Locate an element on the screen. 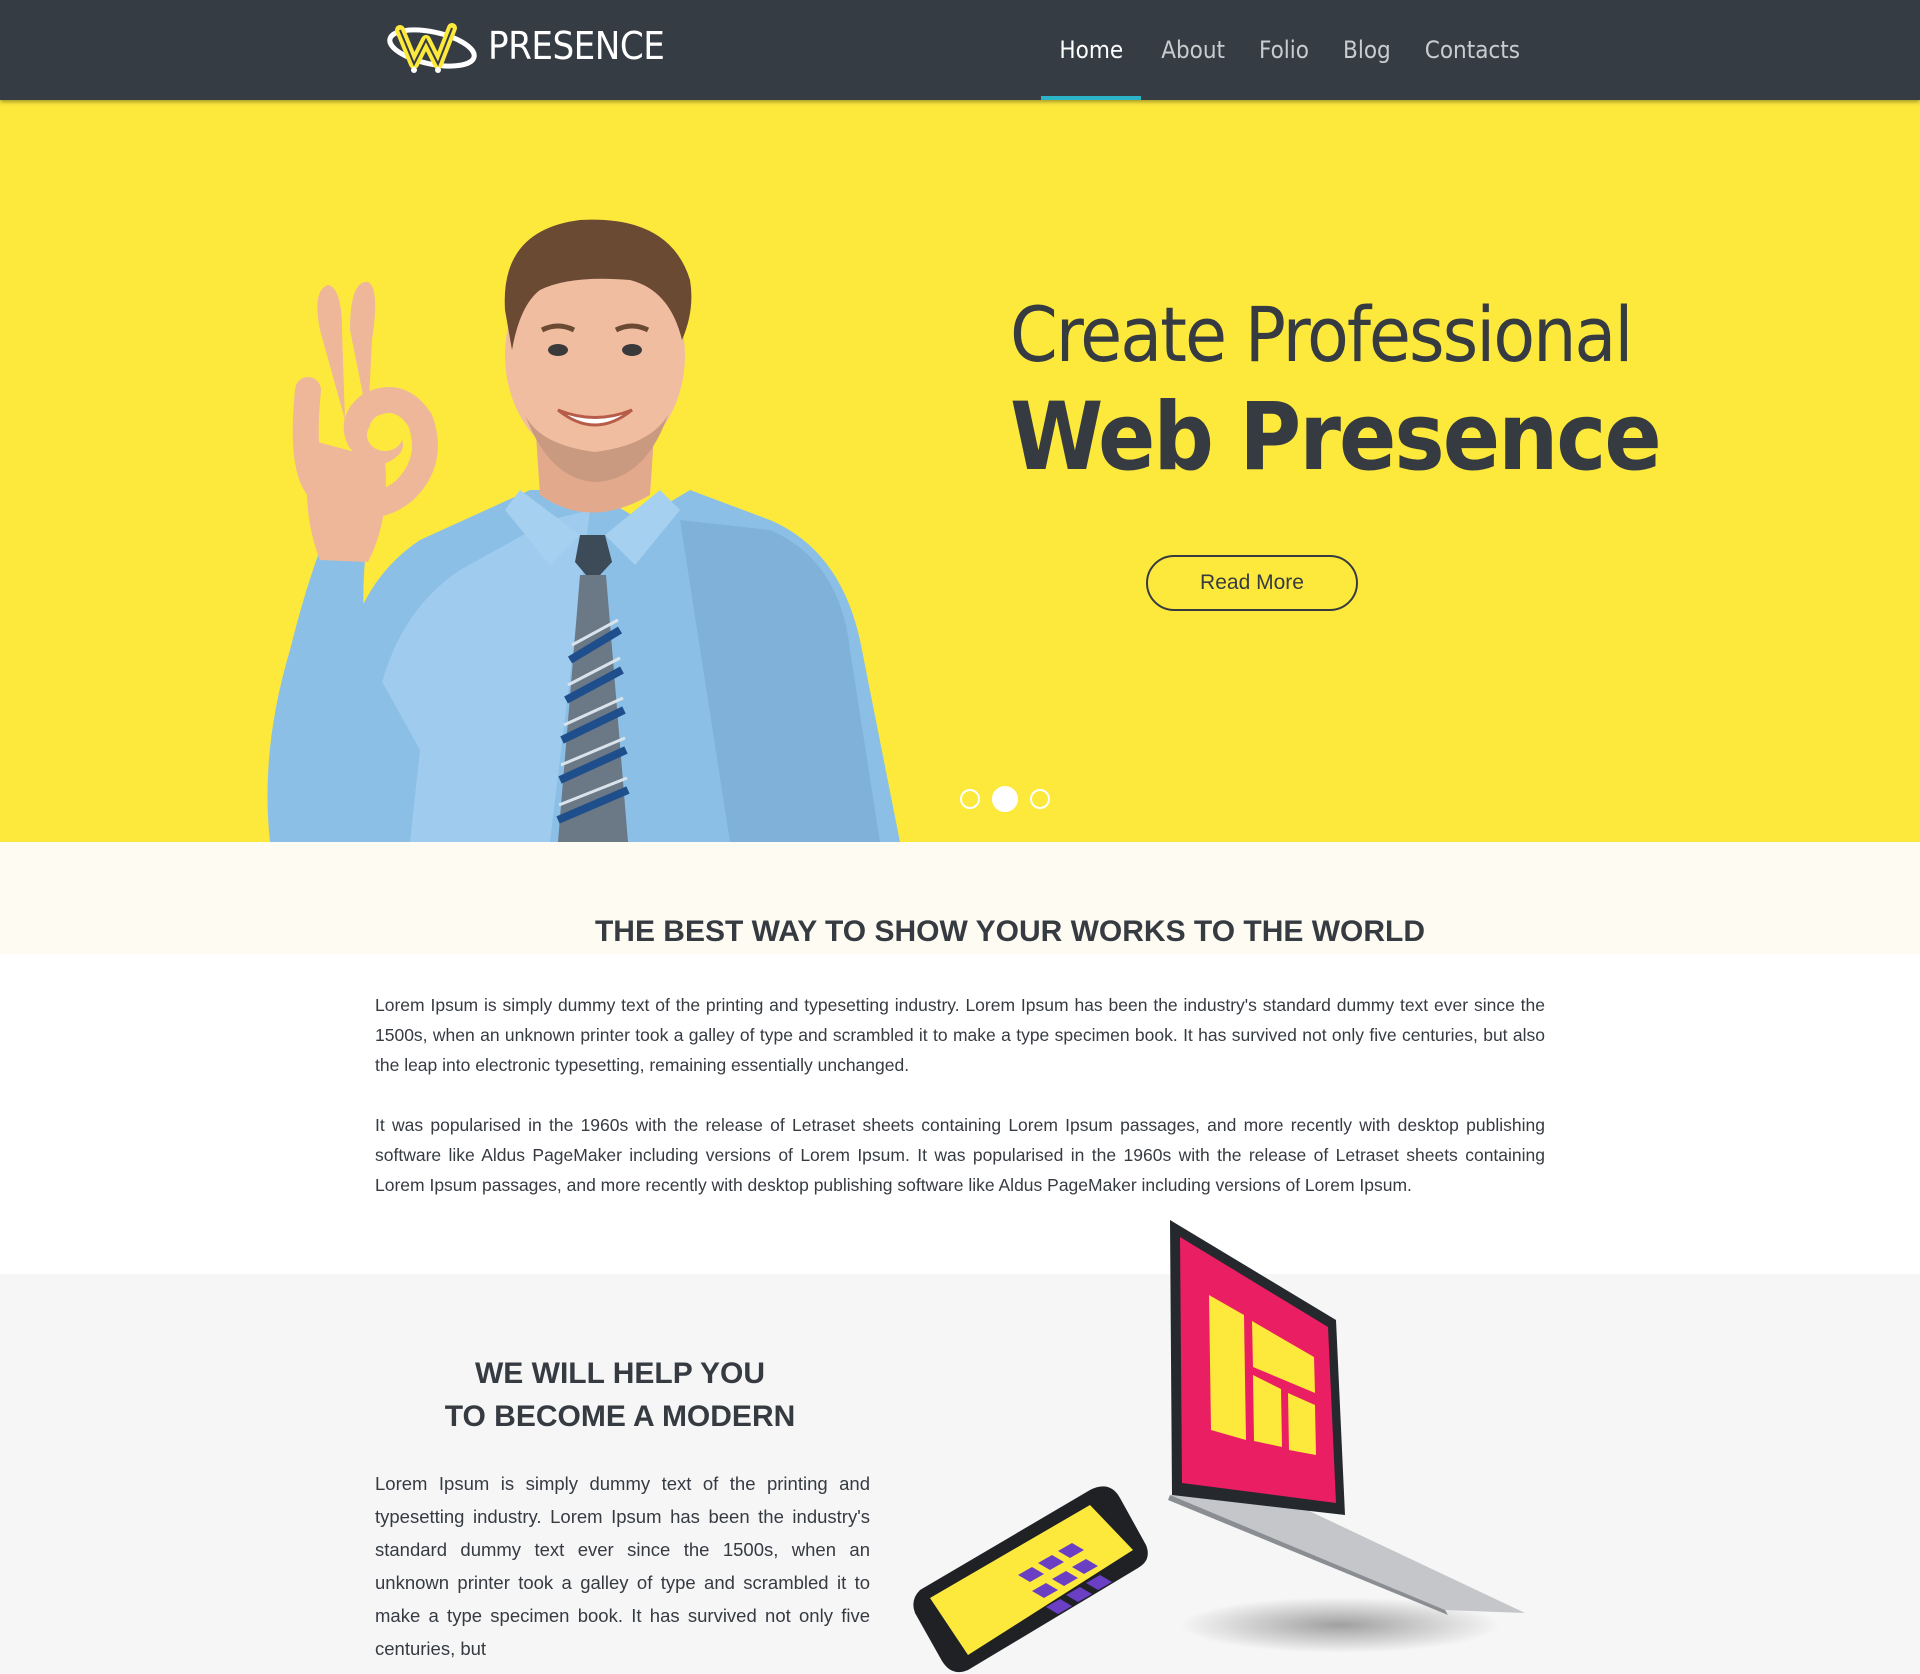  nav-home: Home is located at coordinates (1091, 50).